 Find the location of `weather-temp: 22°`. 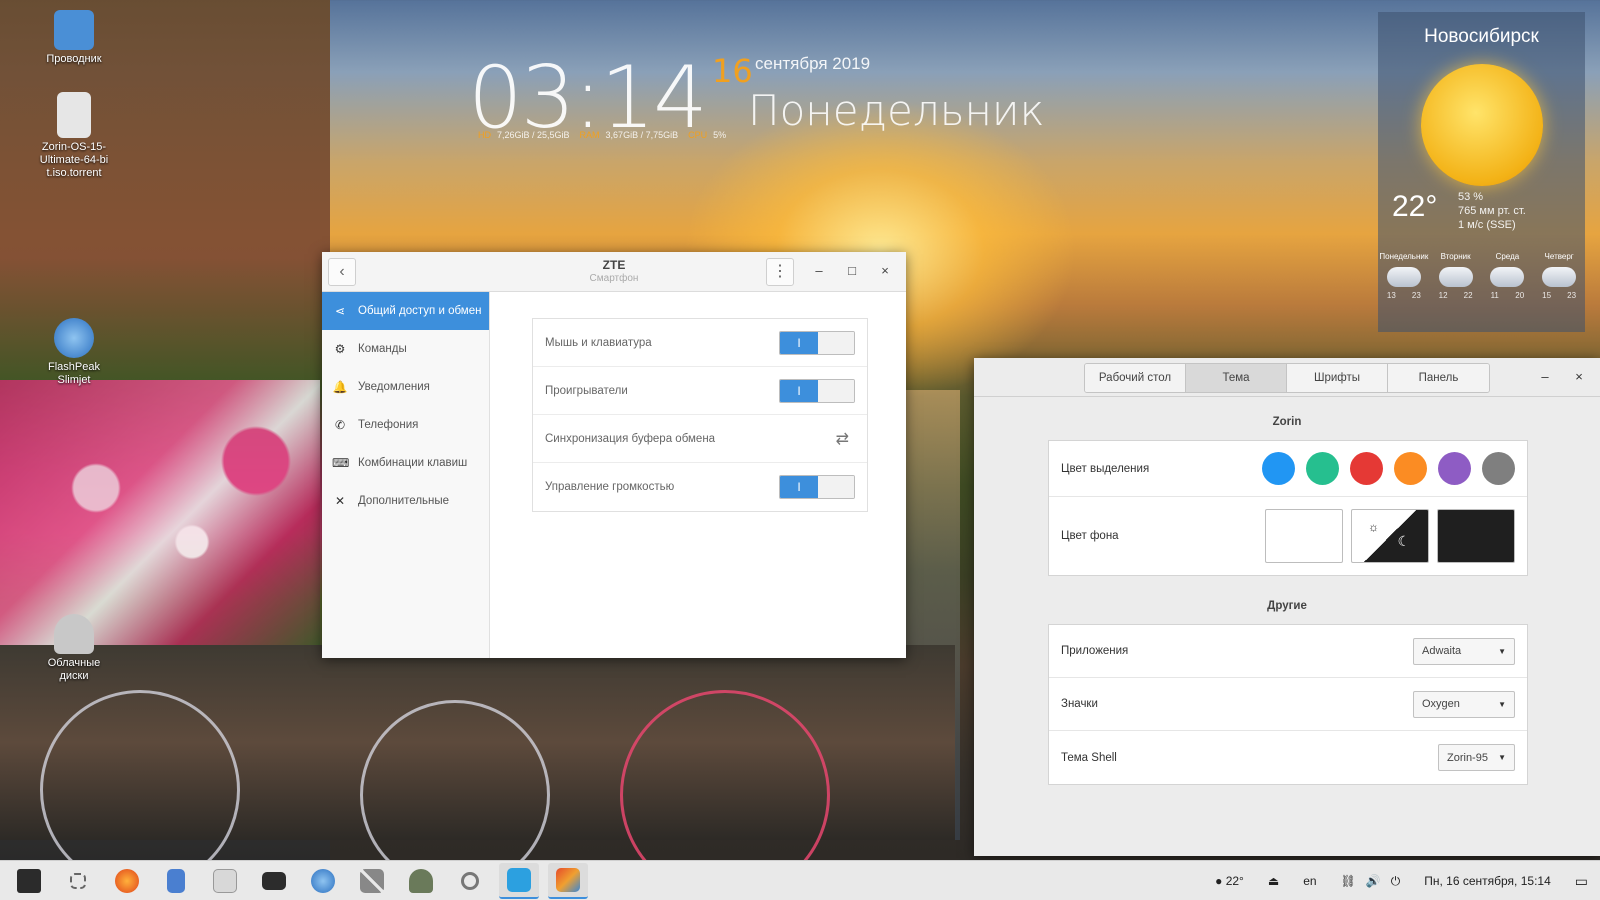

weather-temp: 22° is located at coordinates (1415, 206).